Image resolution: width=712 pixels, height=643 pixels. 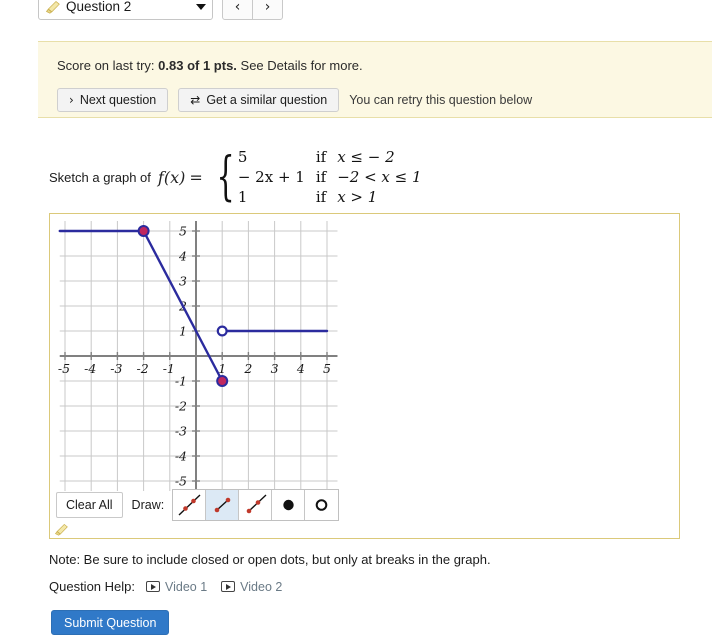 I want to click on panel-checkmark-icon, so click(x=61, y=529).